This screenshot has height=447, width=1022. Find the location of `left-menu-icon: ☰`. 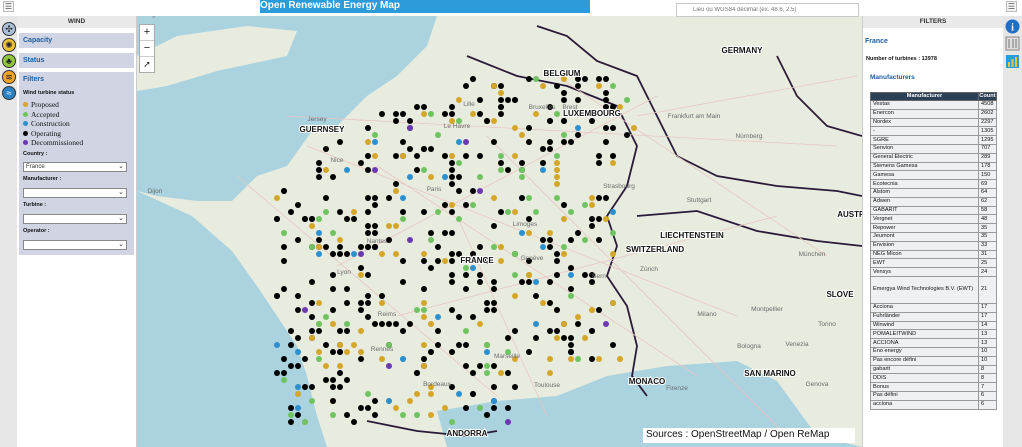

left-menu-icon: ☰ is located at coordinates (8, 6).